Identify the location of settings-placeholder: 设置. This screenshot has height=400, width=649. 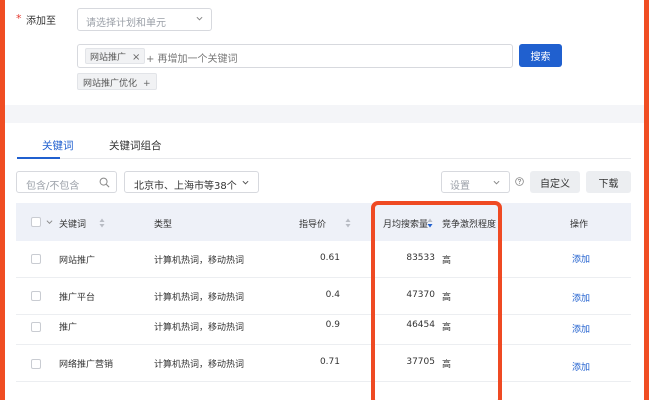
(460, 186).